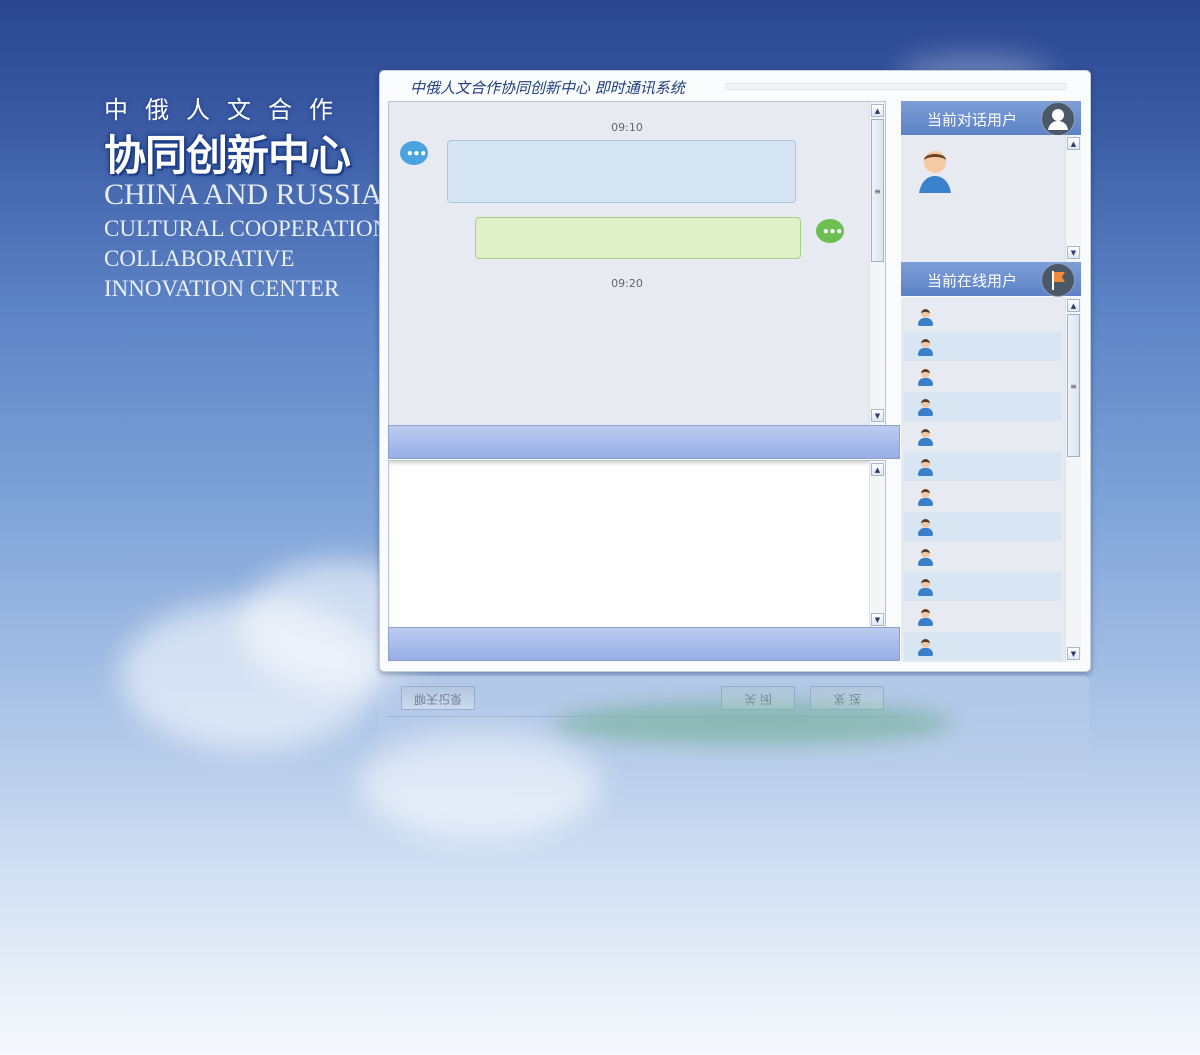 The height and width of the screenshot is (1055, 1200). Describe the element at coordinates (935, 171) in the screenshot. I see `current-user-avatar` at that location.